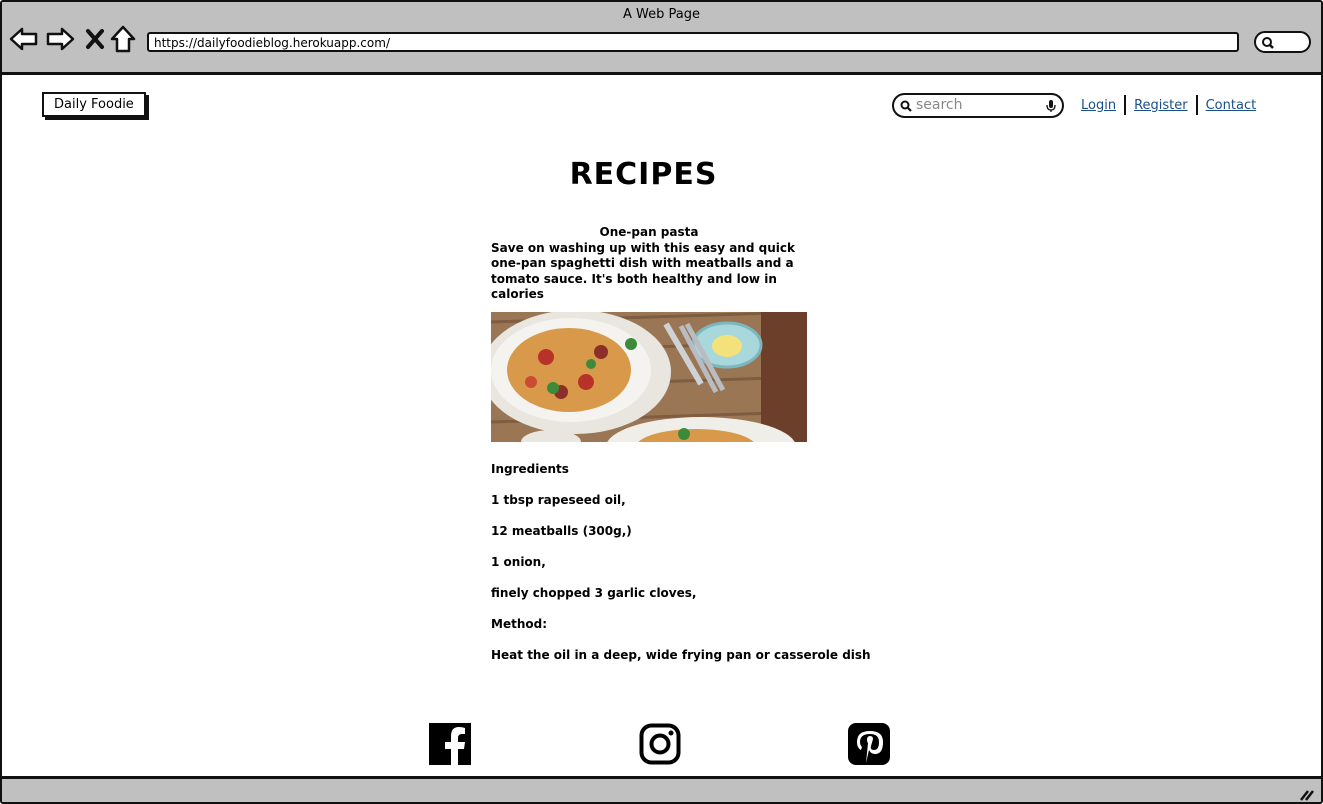 The width and height of the screenshot is (1323, 804). Describe the element at coordinates (519, 623) in the screenshot. I see `recipe-line: Method:` at that location.